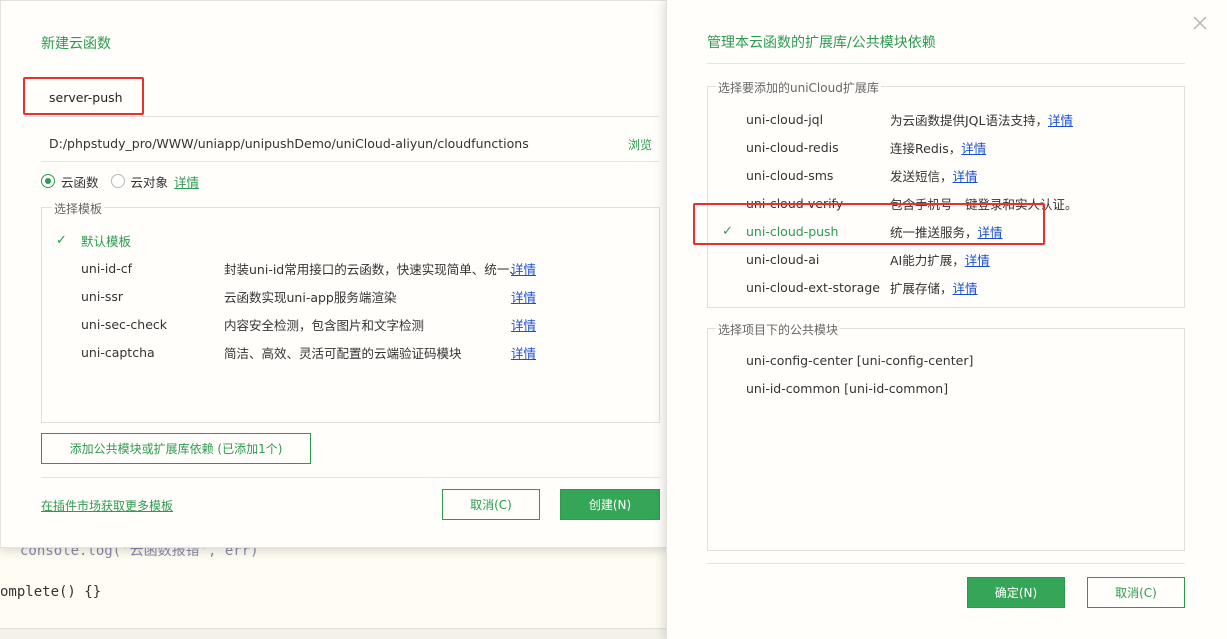 This screenshot has width=1227, height=639. What do you see at coordinates (859, 360) in the screenshot?
I see `module-item: uni-config-center [uni-config-center]` at bounding box center [859, 360].